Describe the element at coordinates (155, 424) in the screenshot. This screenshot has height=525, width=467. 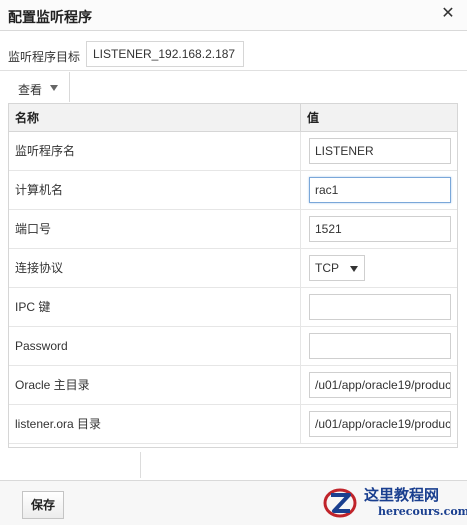
I see `row-label: listener.ora 目录` at that location.